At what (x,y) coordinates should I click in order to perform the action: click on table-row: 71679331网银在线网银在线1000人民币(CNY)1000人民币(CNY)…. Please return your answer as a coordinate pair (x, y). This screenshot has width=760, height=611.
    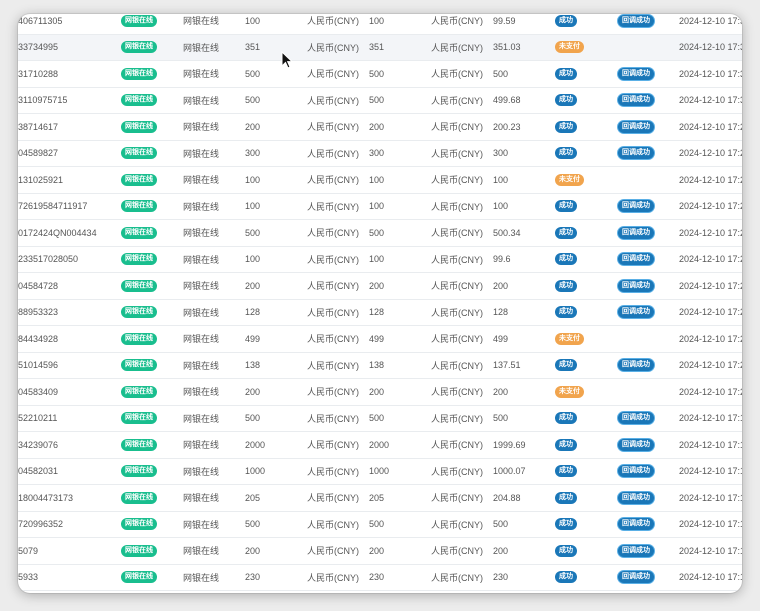
    Looking at the image, I should click on (380, 592).